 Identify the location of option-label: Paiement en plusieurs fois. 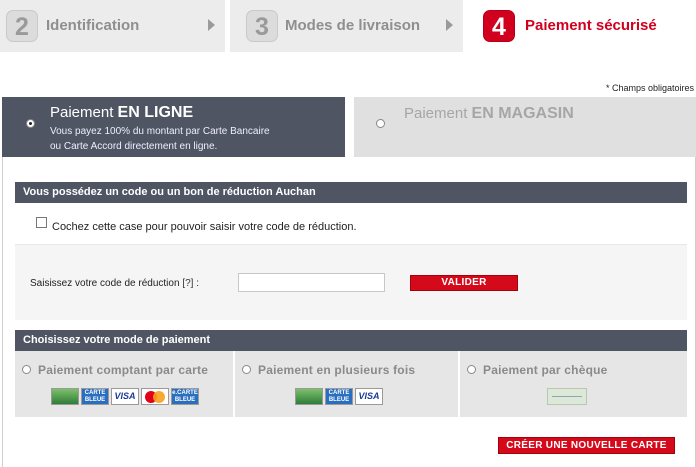
(337, 370).